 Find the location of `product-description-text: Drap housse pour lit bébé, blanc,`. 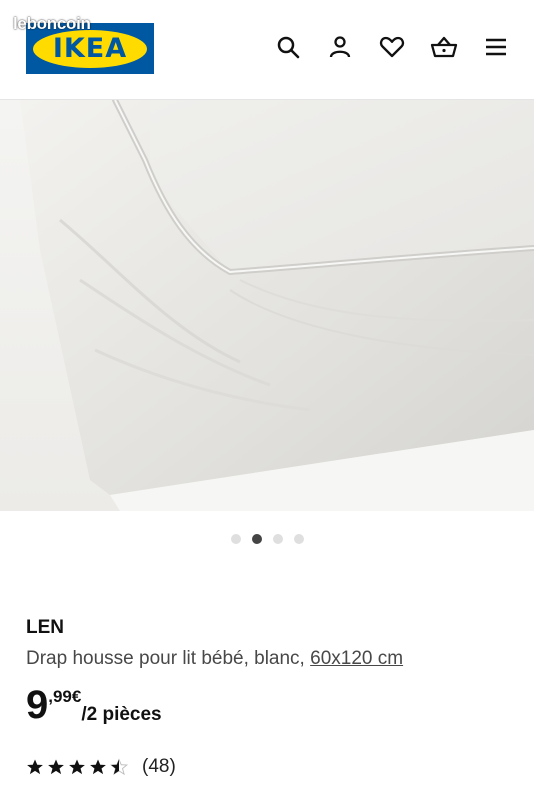

product-description-text: Drap housse pour lit bébé, blanc, is located at coordinates (168, 658).